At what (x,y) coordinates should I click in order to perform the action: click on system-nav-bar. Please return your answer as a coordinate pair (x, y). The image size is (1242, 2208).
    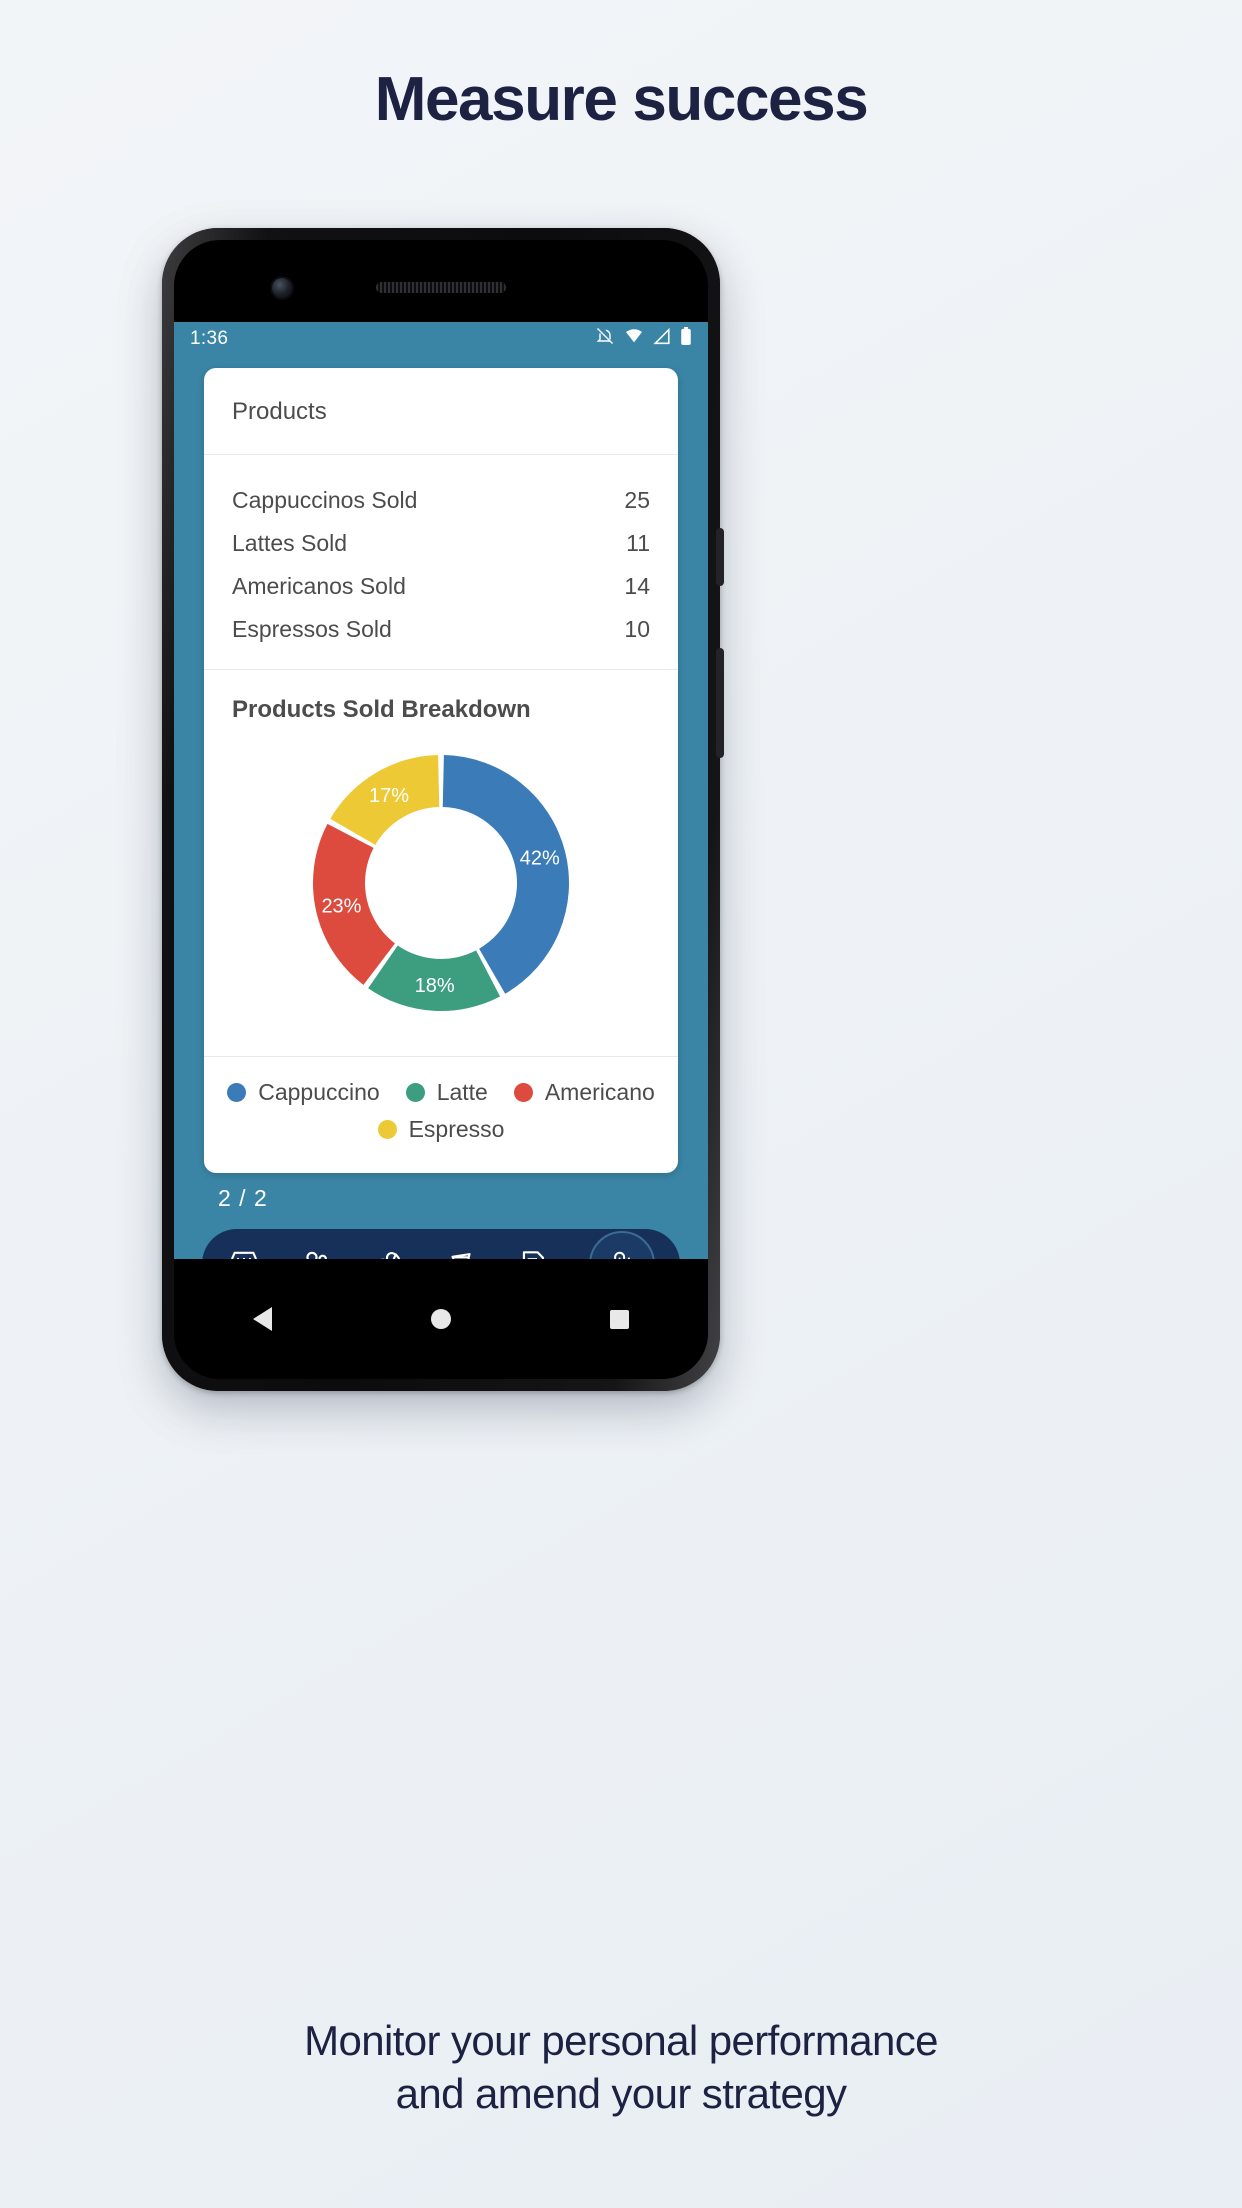
    Looking at the image, I should click on (441, 1319).